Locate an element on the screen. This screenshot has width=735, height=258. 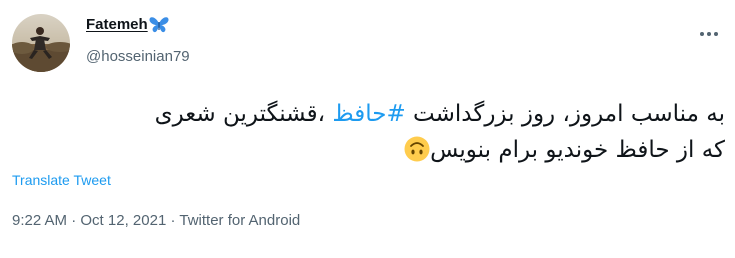
hashtag-link: #حافظ is located at coordinates (368, 114).